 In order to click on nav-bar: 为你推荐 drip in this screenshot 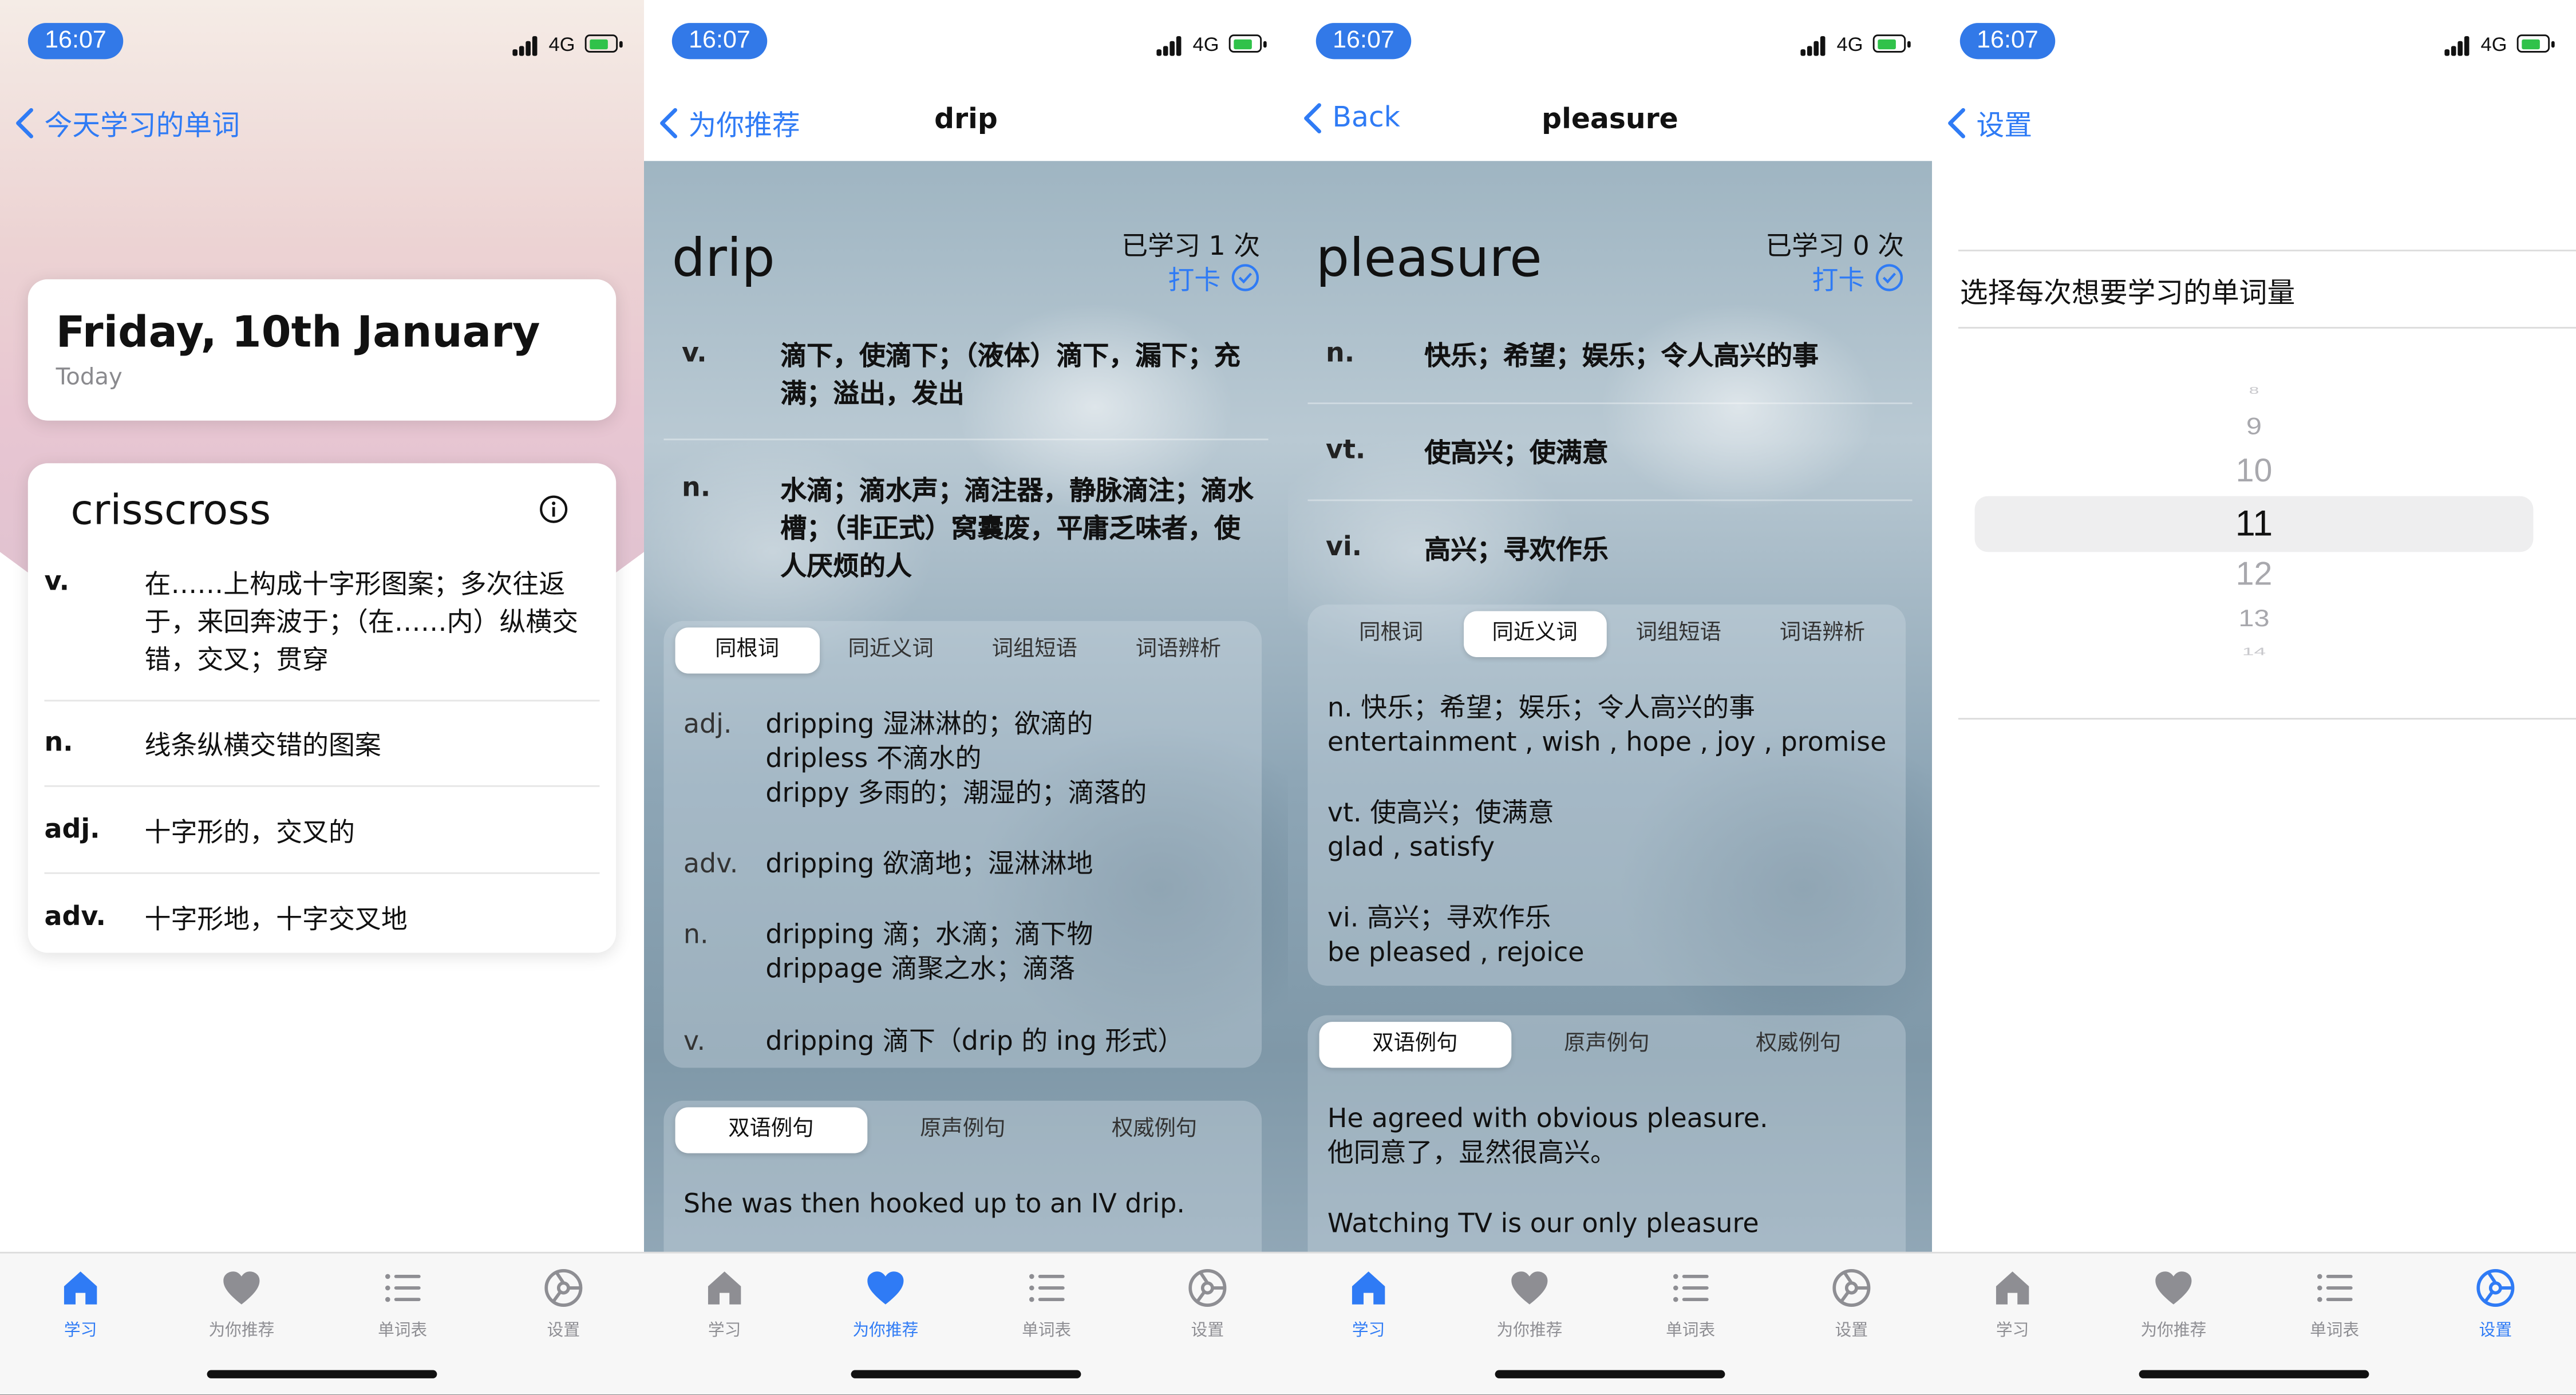, I will do `click(966, 121)`.